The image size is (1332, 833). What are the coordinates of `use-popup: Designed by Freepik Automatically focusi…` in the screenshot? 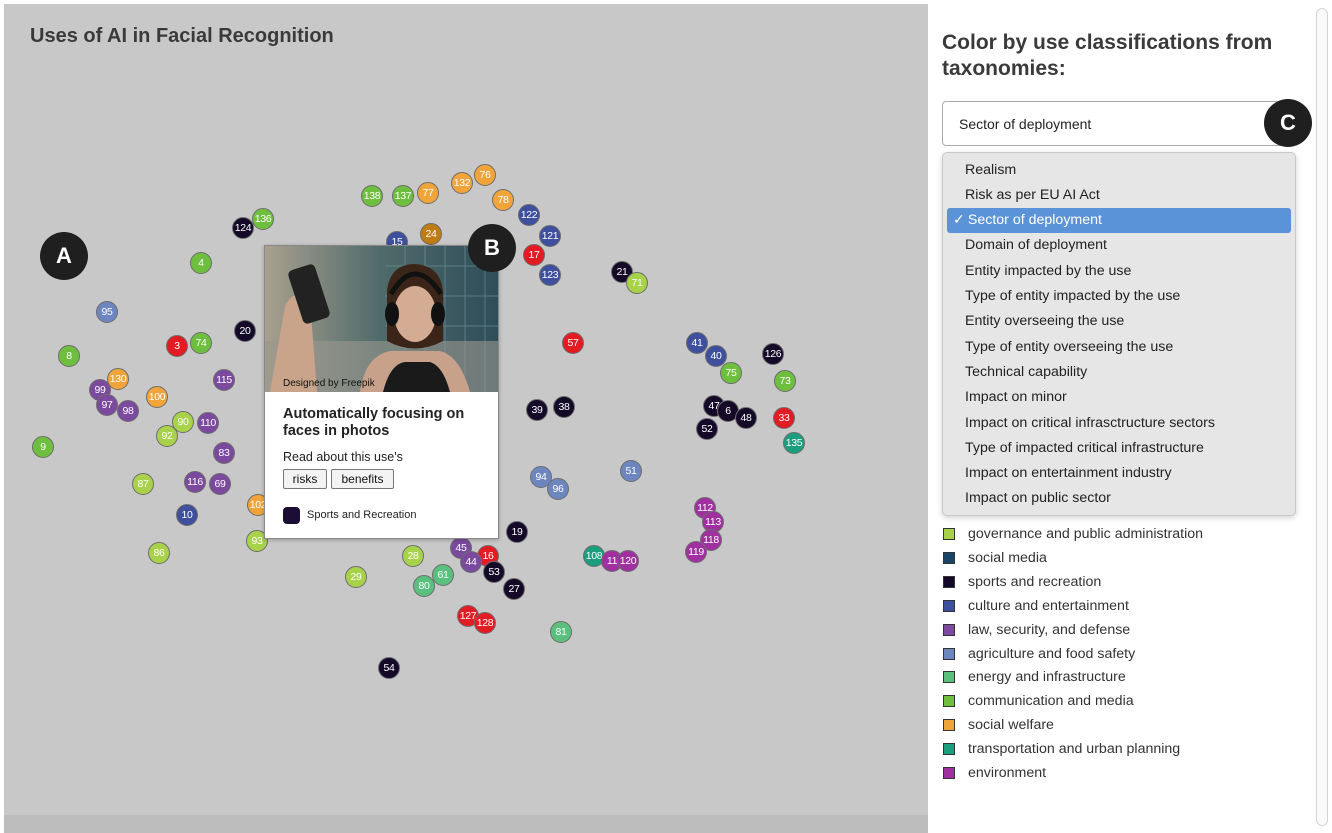 It's located at (381, 392).